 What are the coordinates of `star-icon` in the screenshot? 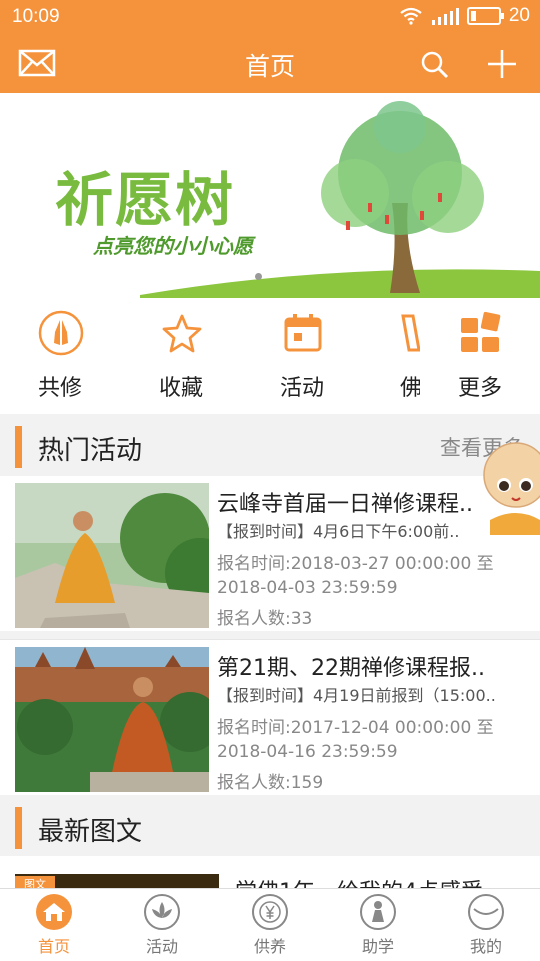 It's located at (182, 333).